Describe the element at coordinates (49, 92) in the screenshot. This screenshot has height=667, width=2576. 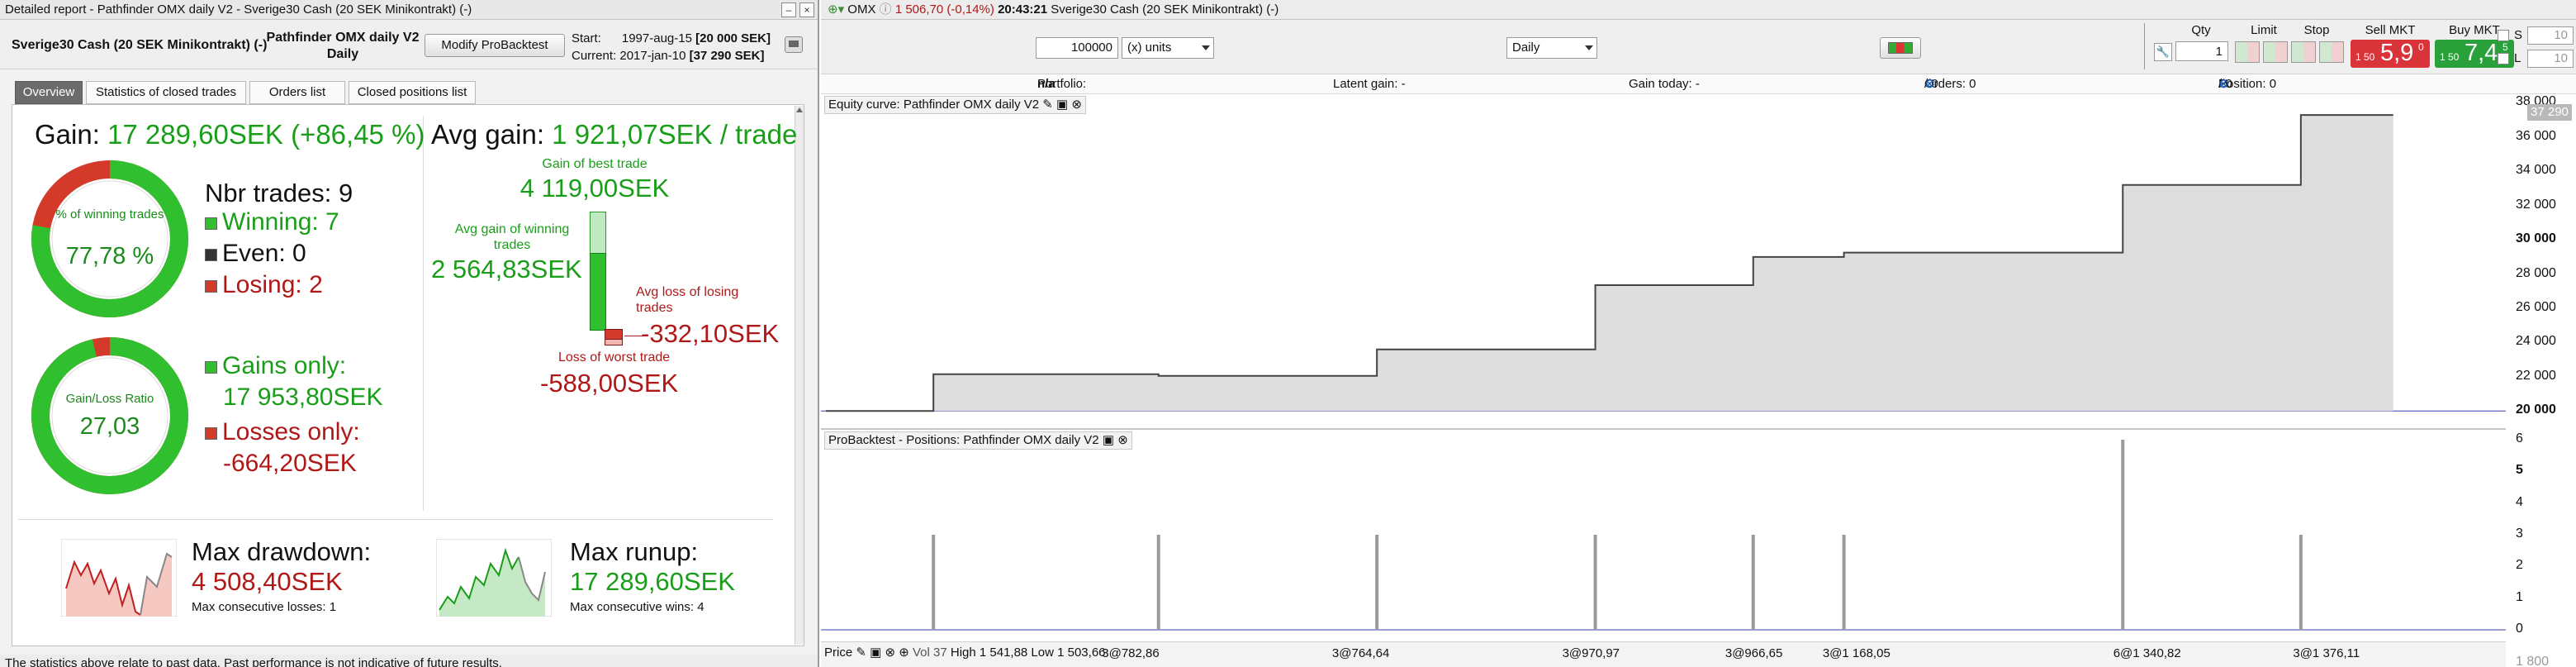
I see `tab-overview: Overview` at that location.